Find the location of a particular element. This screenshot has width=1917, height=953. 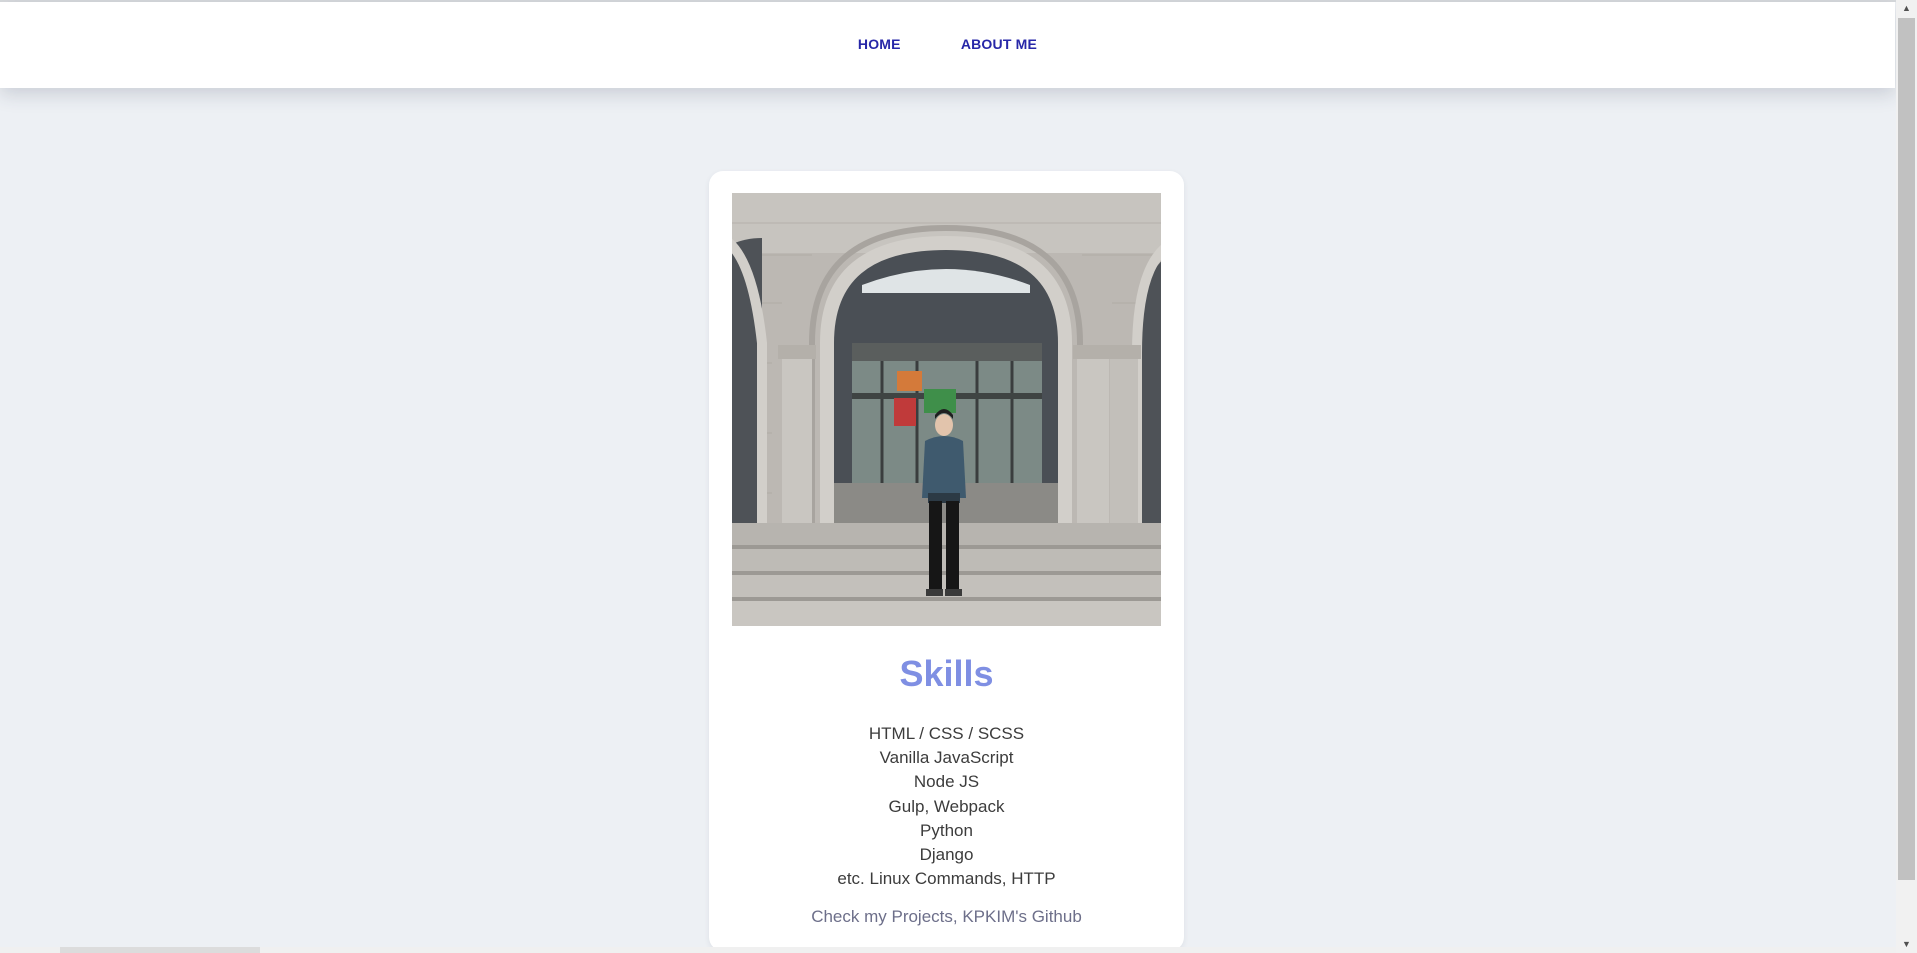

nav-links: HOME ABOUT ME is located at coordinates (947, 44).